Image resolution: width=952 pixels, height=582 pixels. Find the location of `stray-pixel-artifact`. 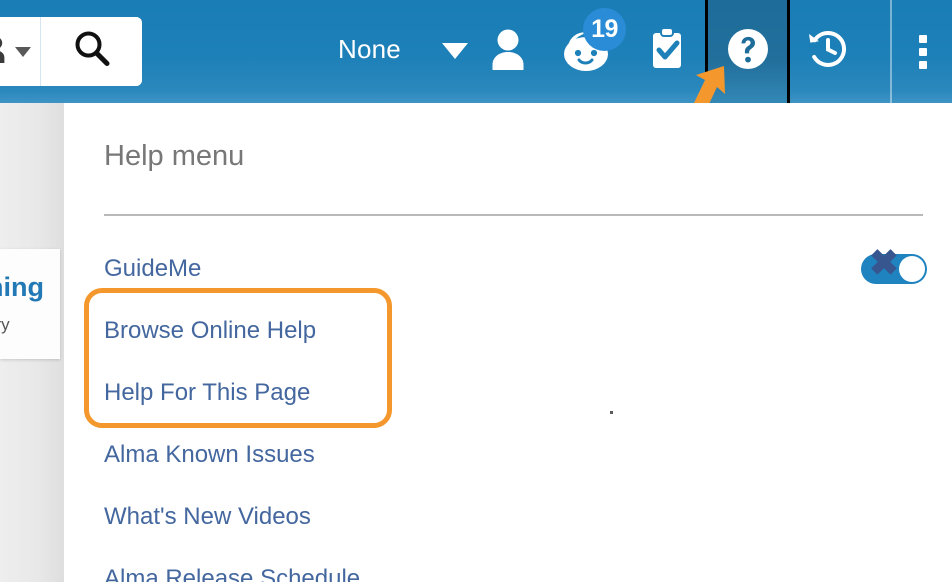

stray-pixel-artifact is located at coordinates (611, 412).